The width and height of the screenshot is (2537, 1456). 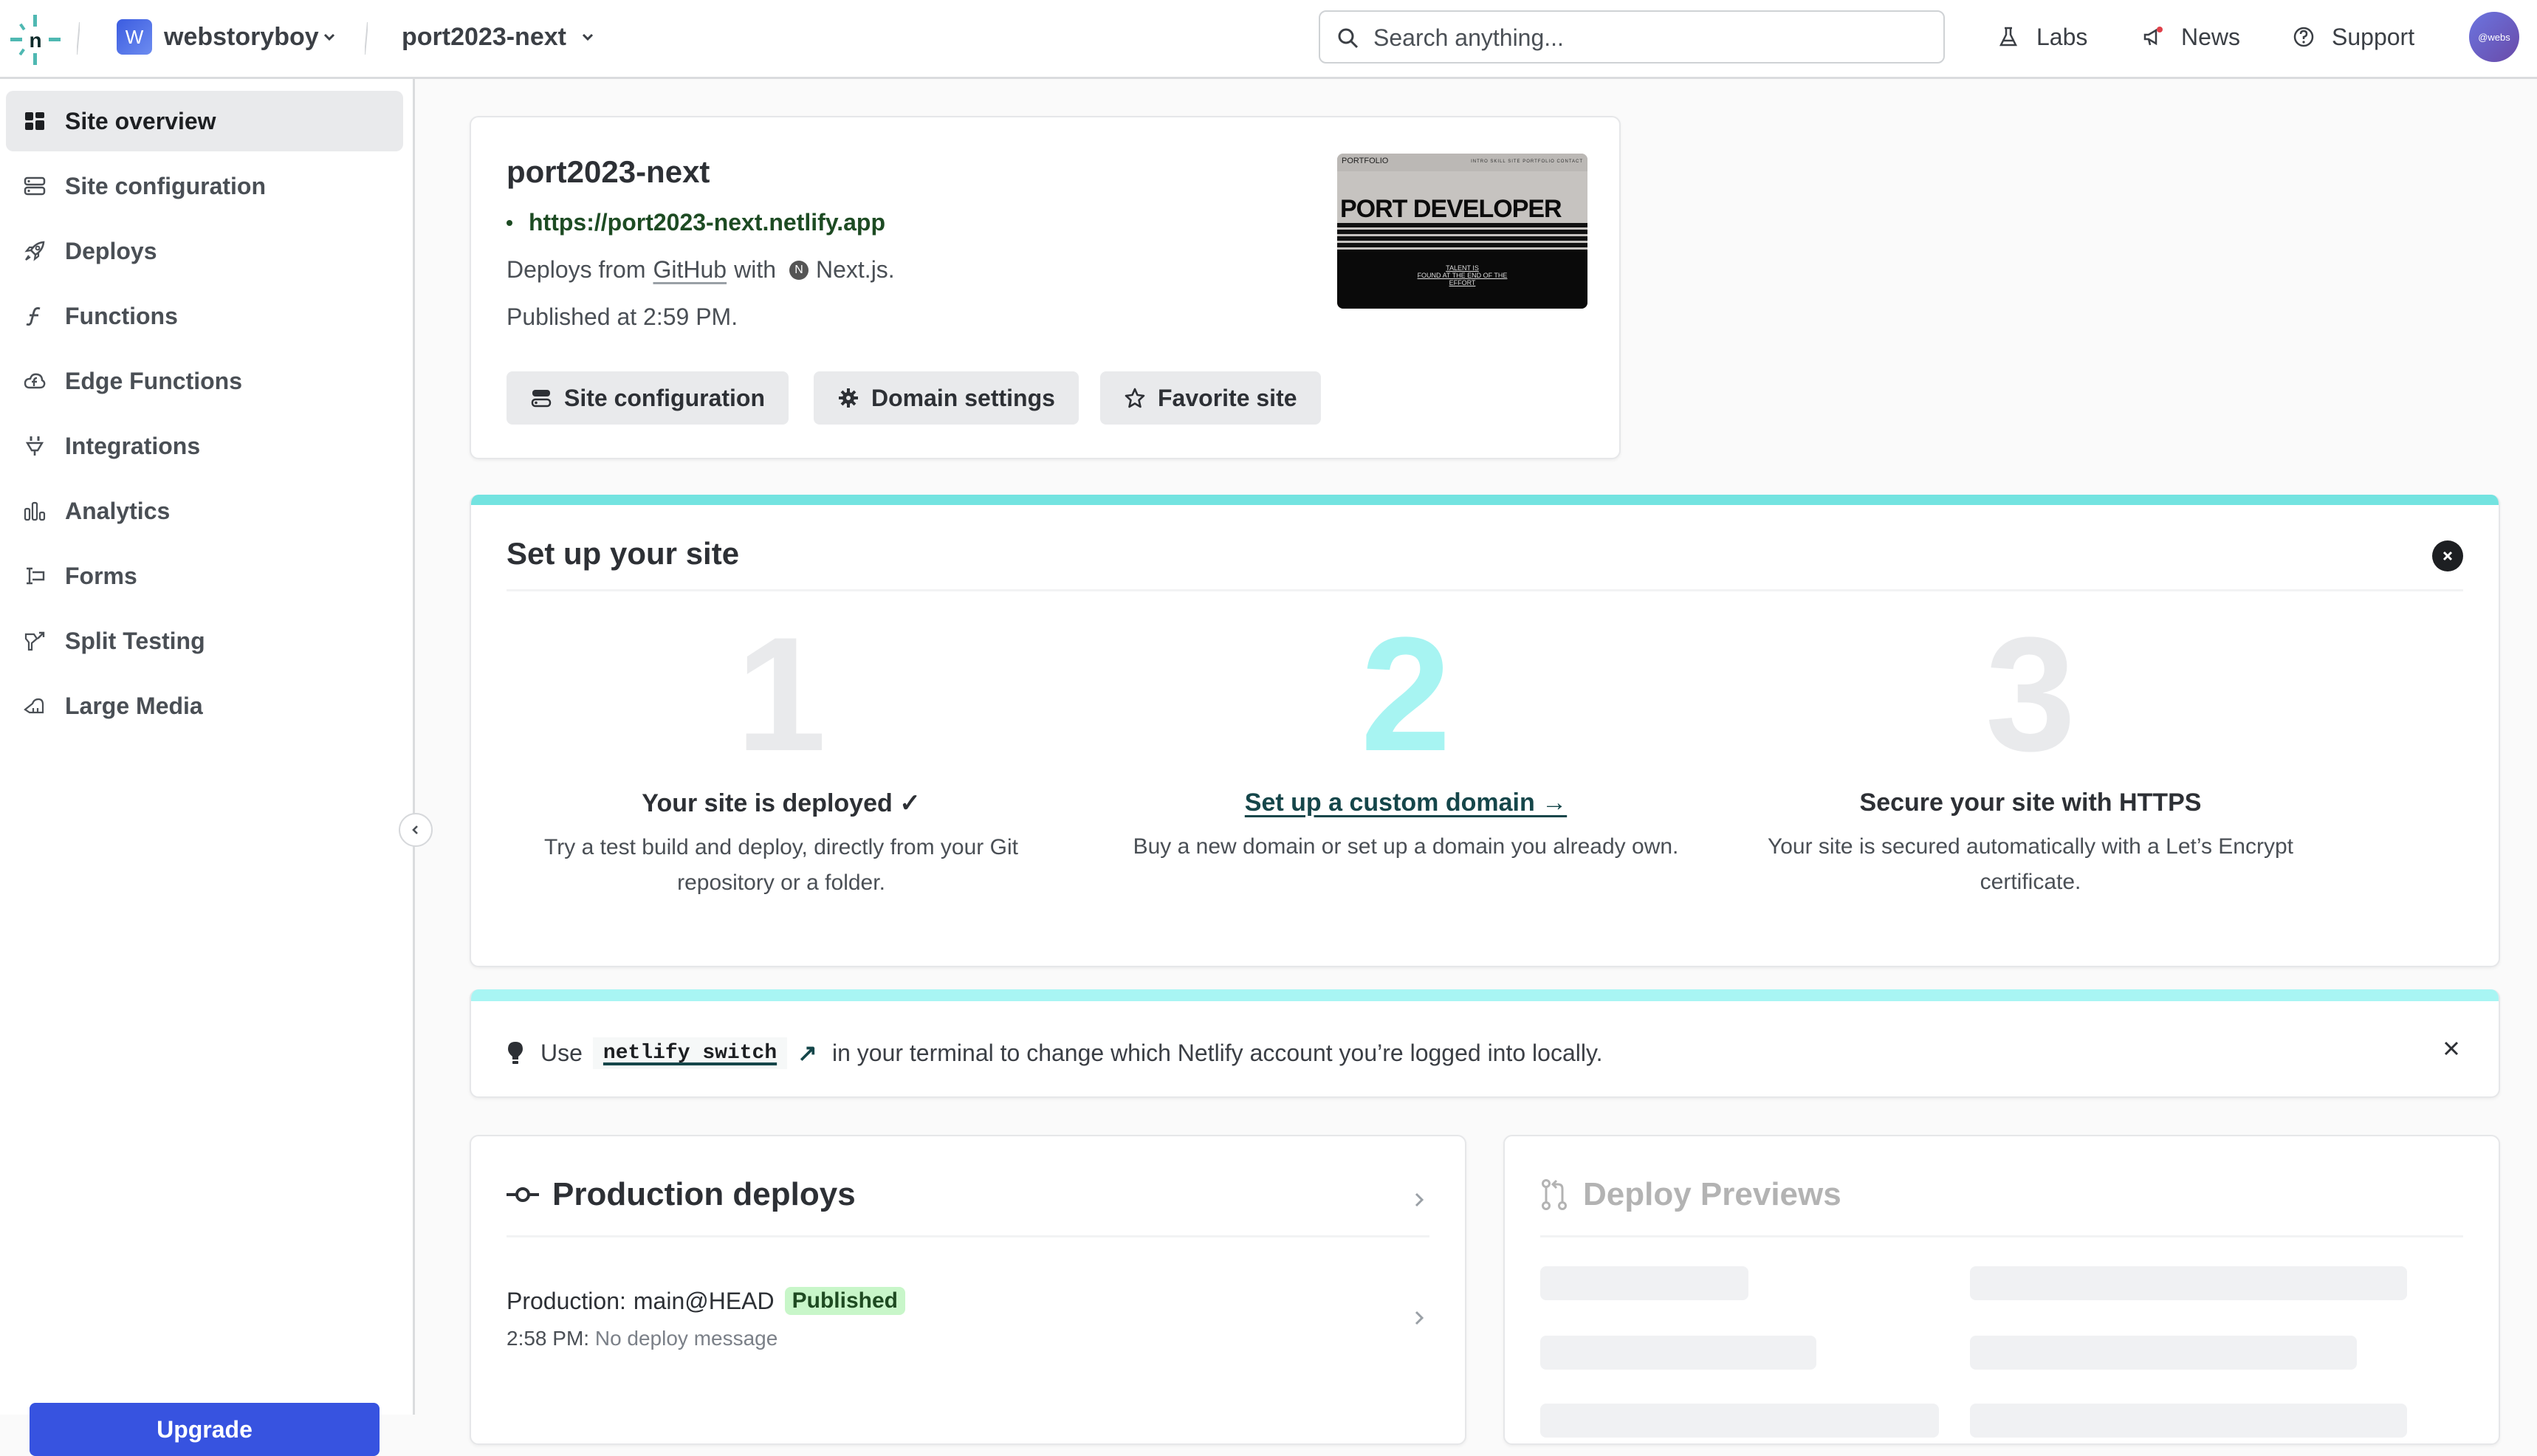 I want to click on collapse-sidebar-button, so click(x=416, y=830).